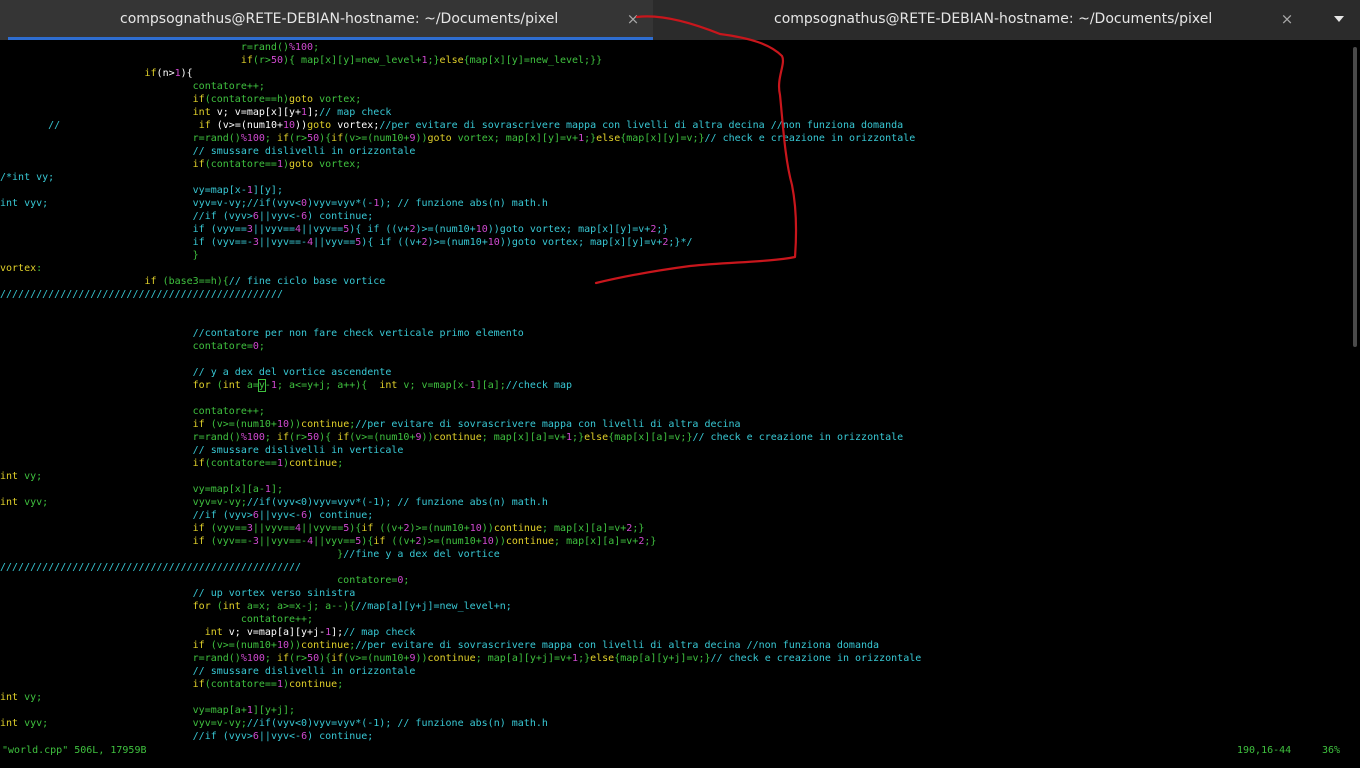 This screenshot has height=768, width=1360. What do you see at coordinates (298, 450) in the screenshot?
I see `code-token: // smussare dislivelli in verticale` at bounding box center [298, 450].